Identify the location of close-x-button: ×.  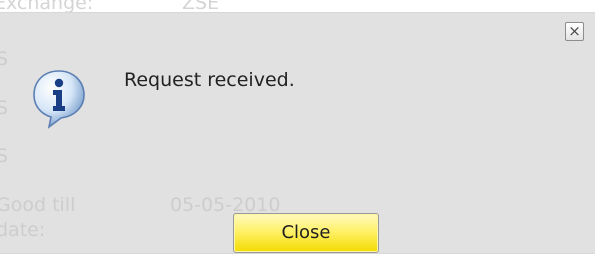
(574, 31).